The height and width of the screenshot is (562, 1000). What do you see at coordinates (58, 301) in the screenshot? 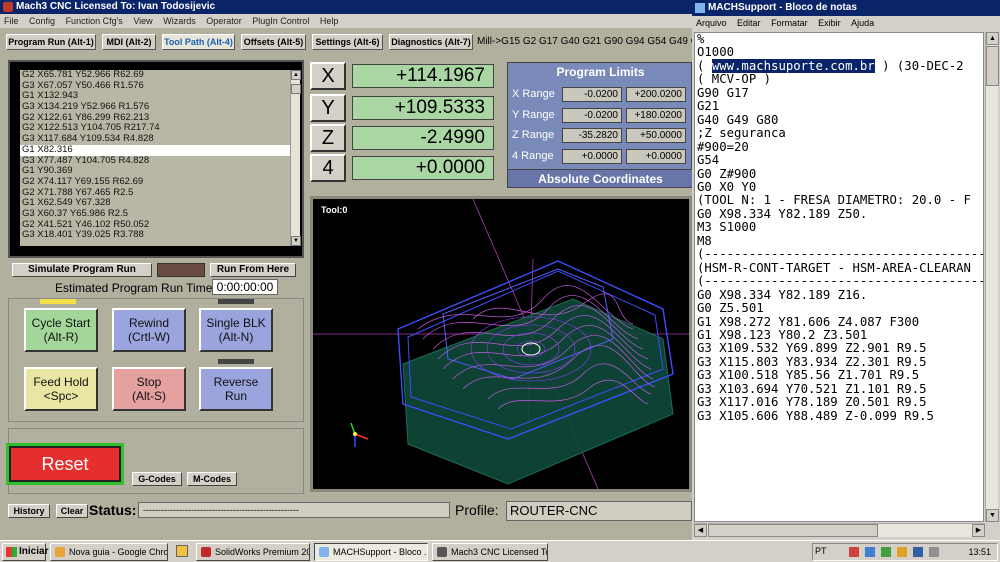
I see `cycle-start-led` at bounding box center [58, 301].